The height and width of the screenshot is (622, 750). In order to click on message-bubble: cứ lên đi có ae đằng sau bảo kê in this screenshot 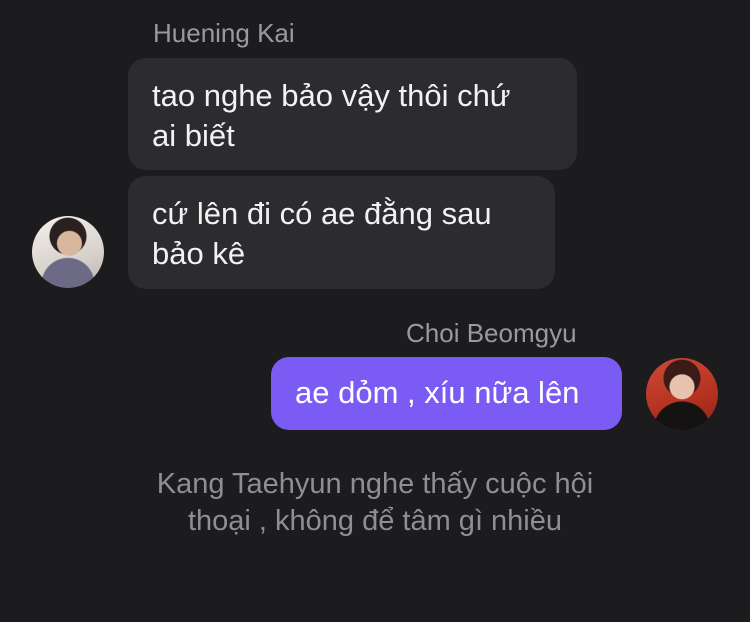, I will do `click(341, 232)`.